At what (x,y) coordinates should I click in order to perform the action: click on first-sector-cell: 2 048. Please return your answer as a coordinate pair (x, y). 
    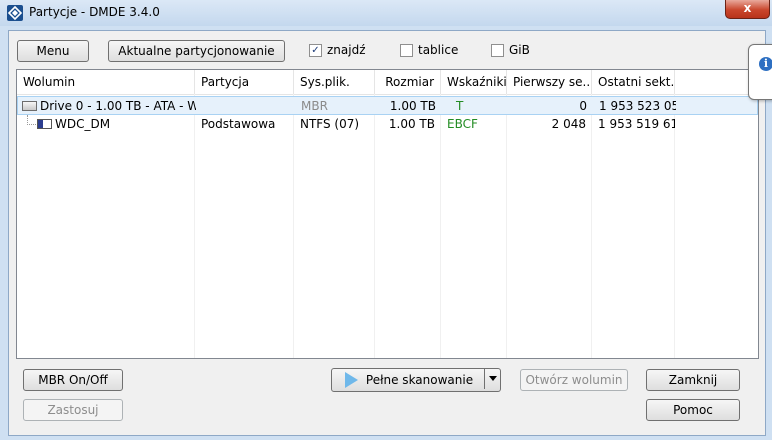
    Looking at the image, I should click on (568, 124).